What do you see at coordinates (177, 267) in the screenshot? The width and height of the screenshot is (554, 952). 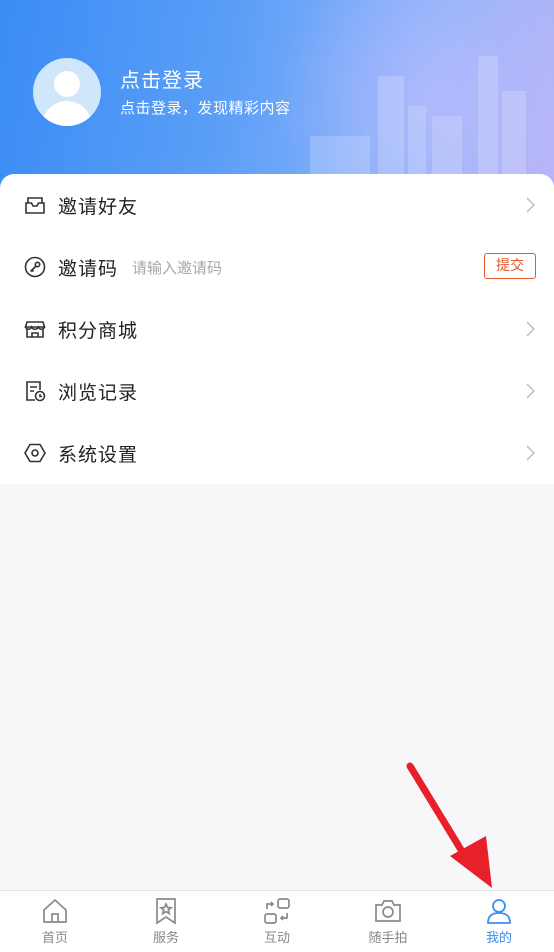 I see `invite-code-input: 请输入邀请码` at bounding box center [177, 267].